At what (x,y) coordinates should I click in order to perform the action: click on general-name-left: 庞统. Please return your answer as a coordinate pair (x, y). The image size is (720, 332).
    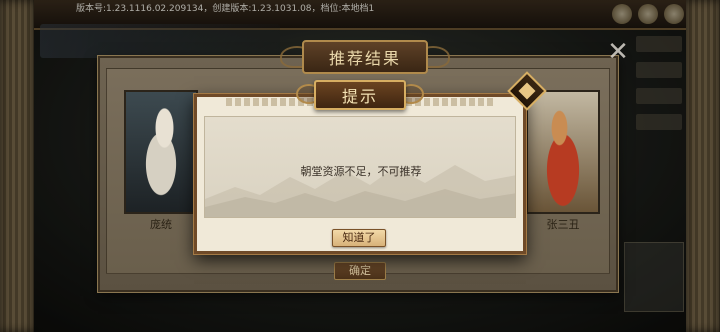
    Looking at the image, I should click on (161, 224).